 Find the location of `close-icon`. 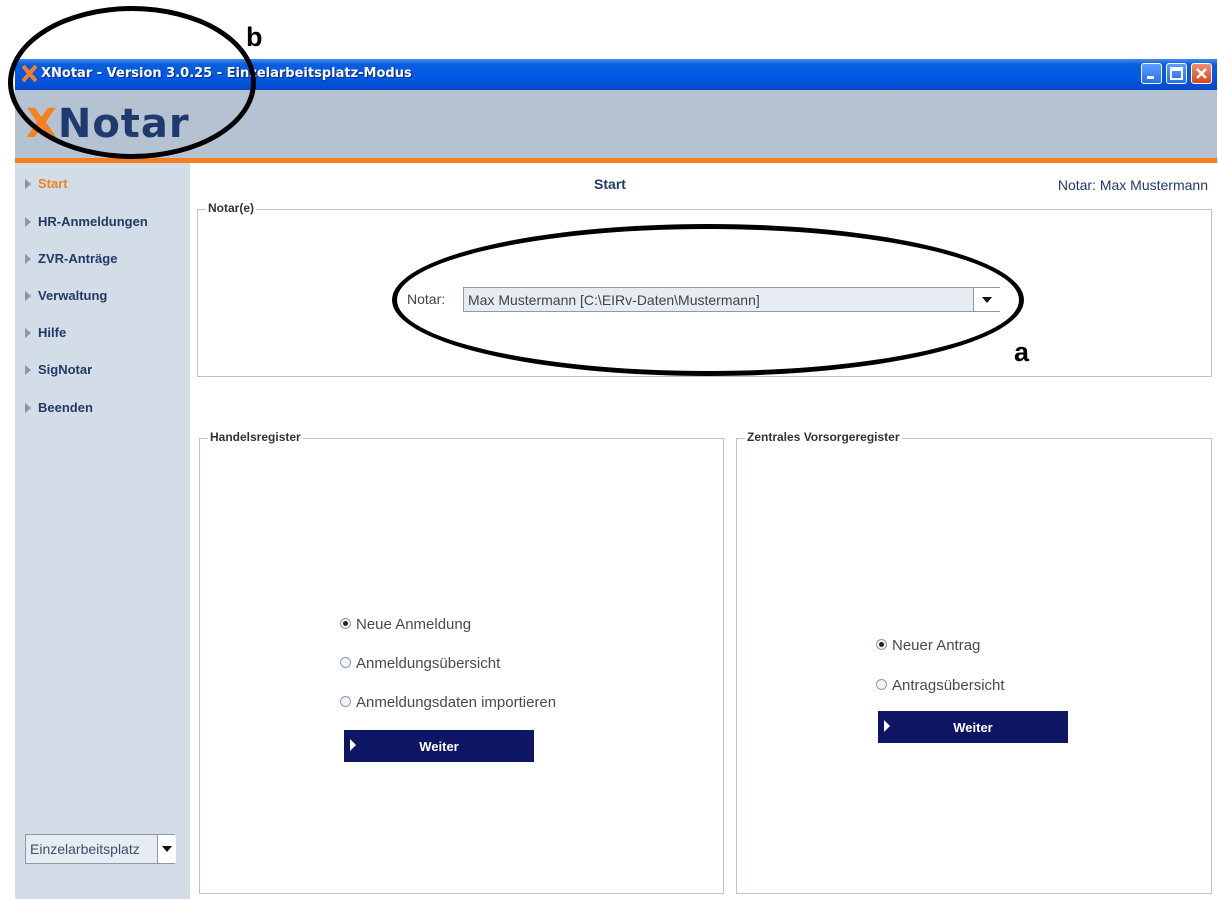

close-icon is located at coordinates (1201, 73).